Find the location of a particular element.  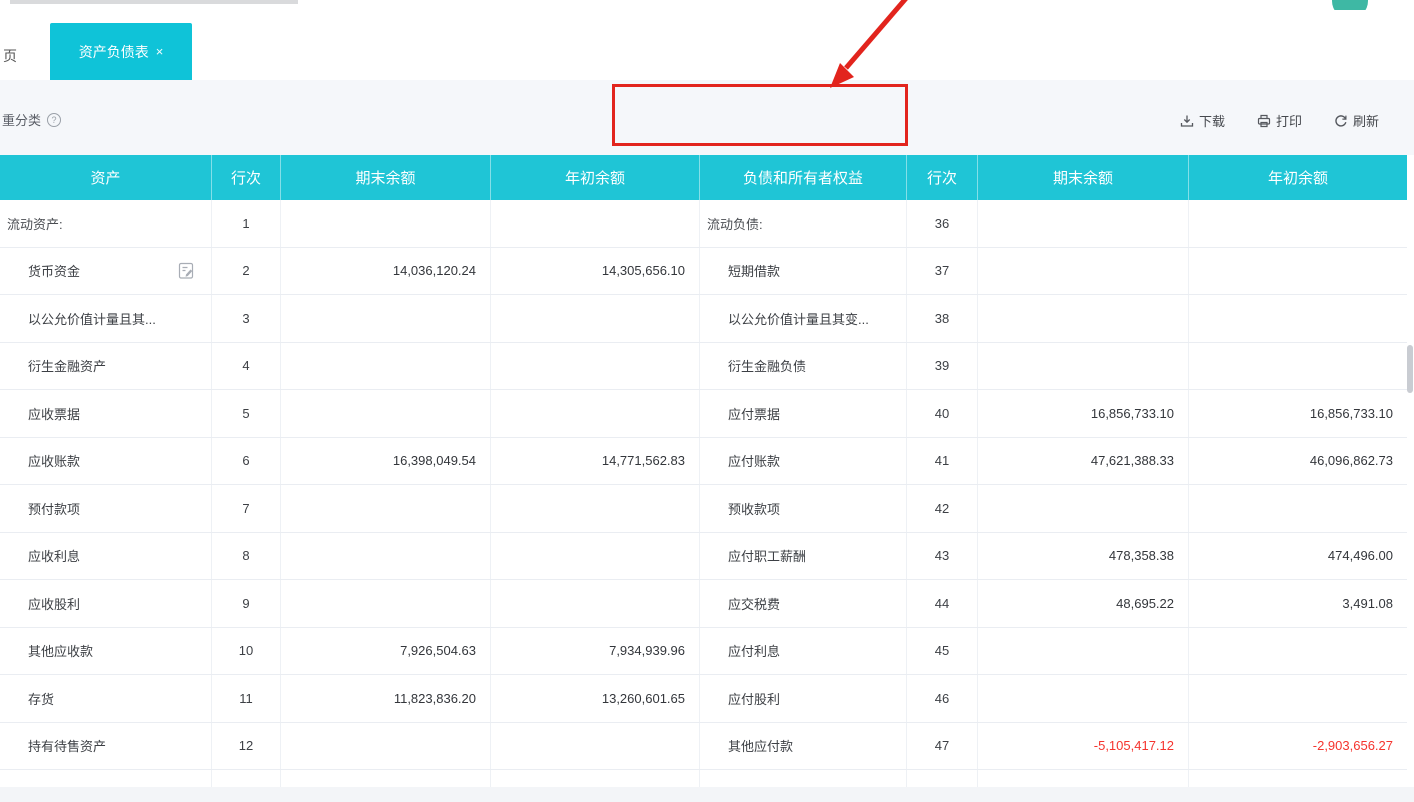

liability-line-number: 37 is located at coordinates (942, 270).